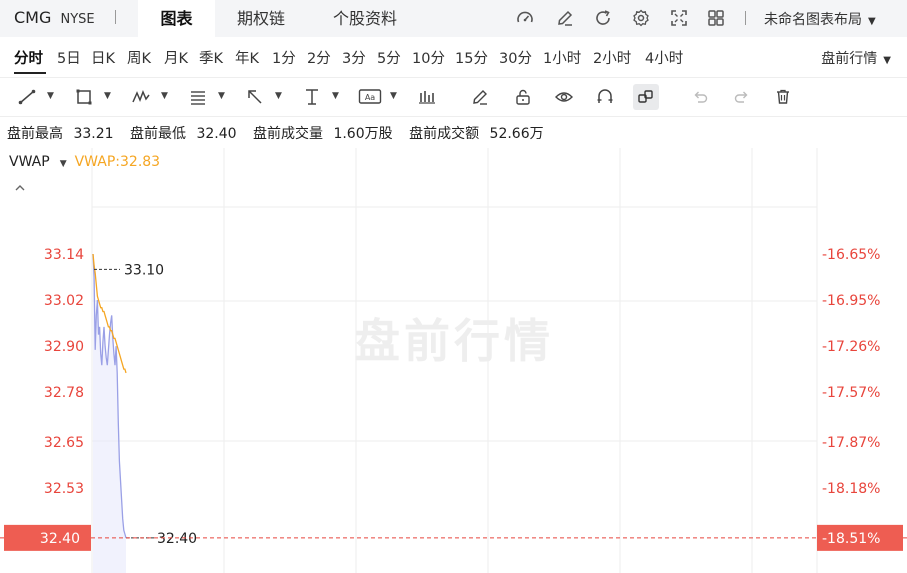 The height and width of the screenshot is (573, 907). What do you see at coordinates (716, 18) in the screenshot?
I see `grid-layout-icon` at bounding box center [716, 18].